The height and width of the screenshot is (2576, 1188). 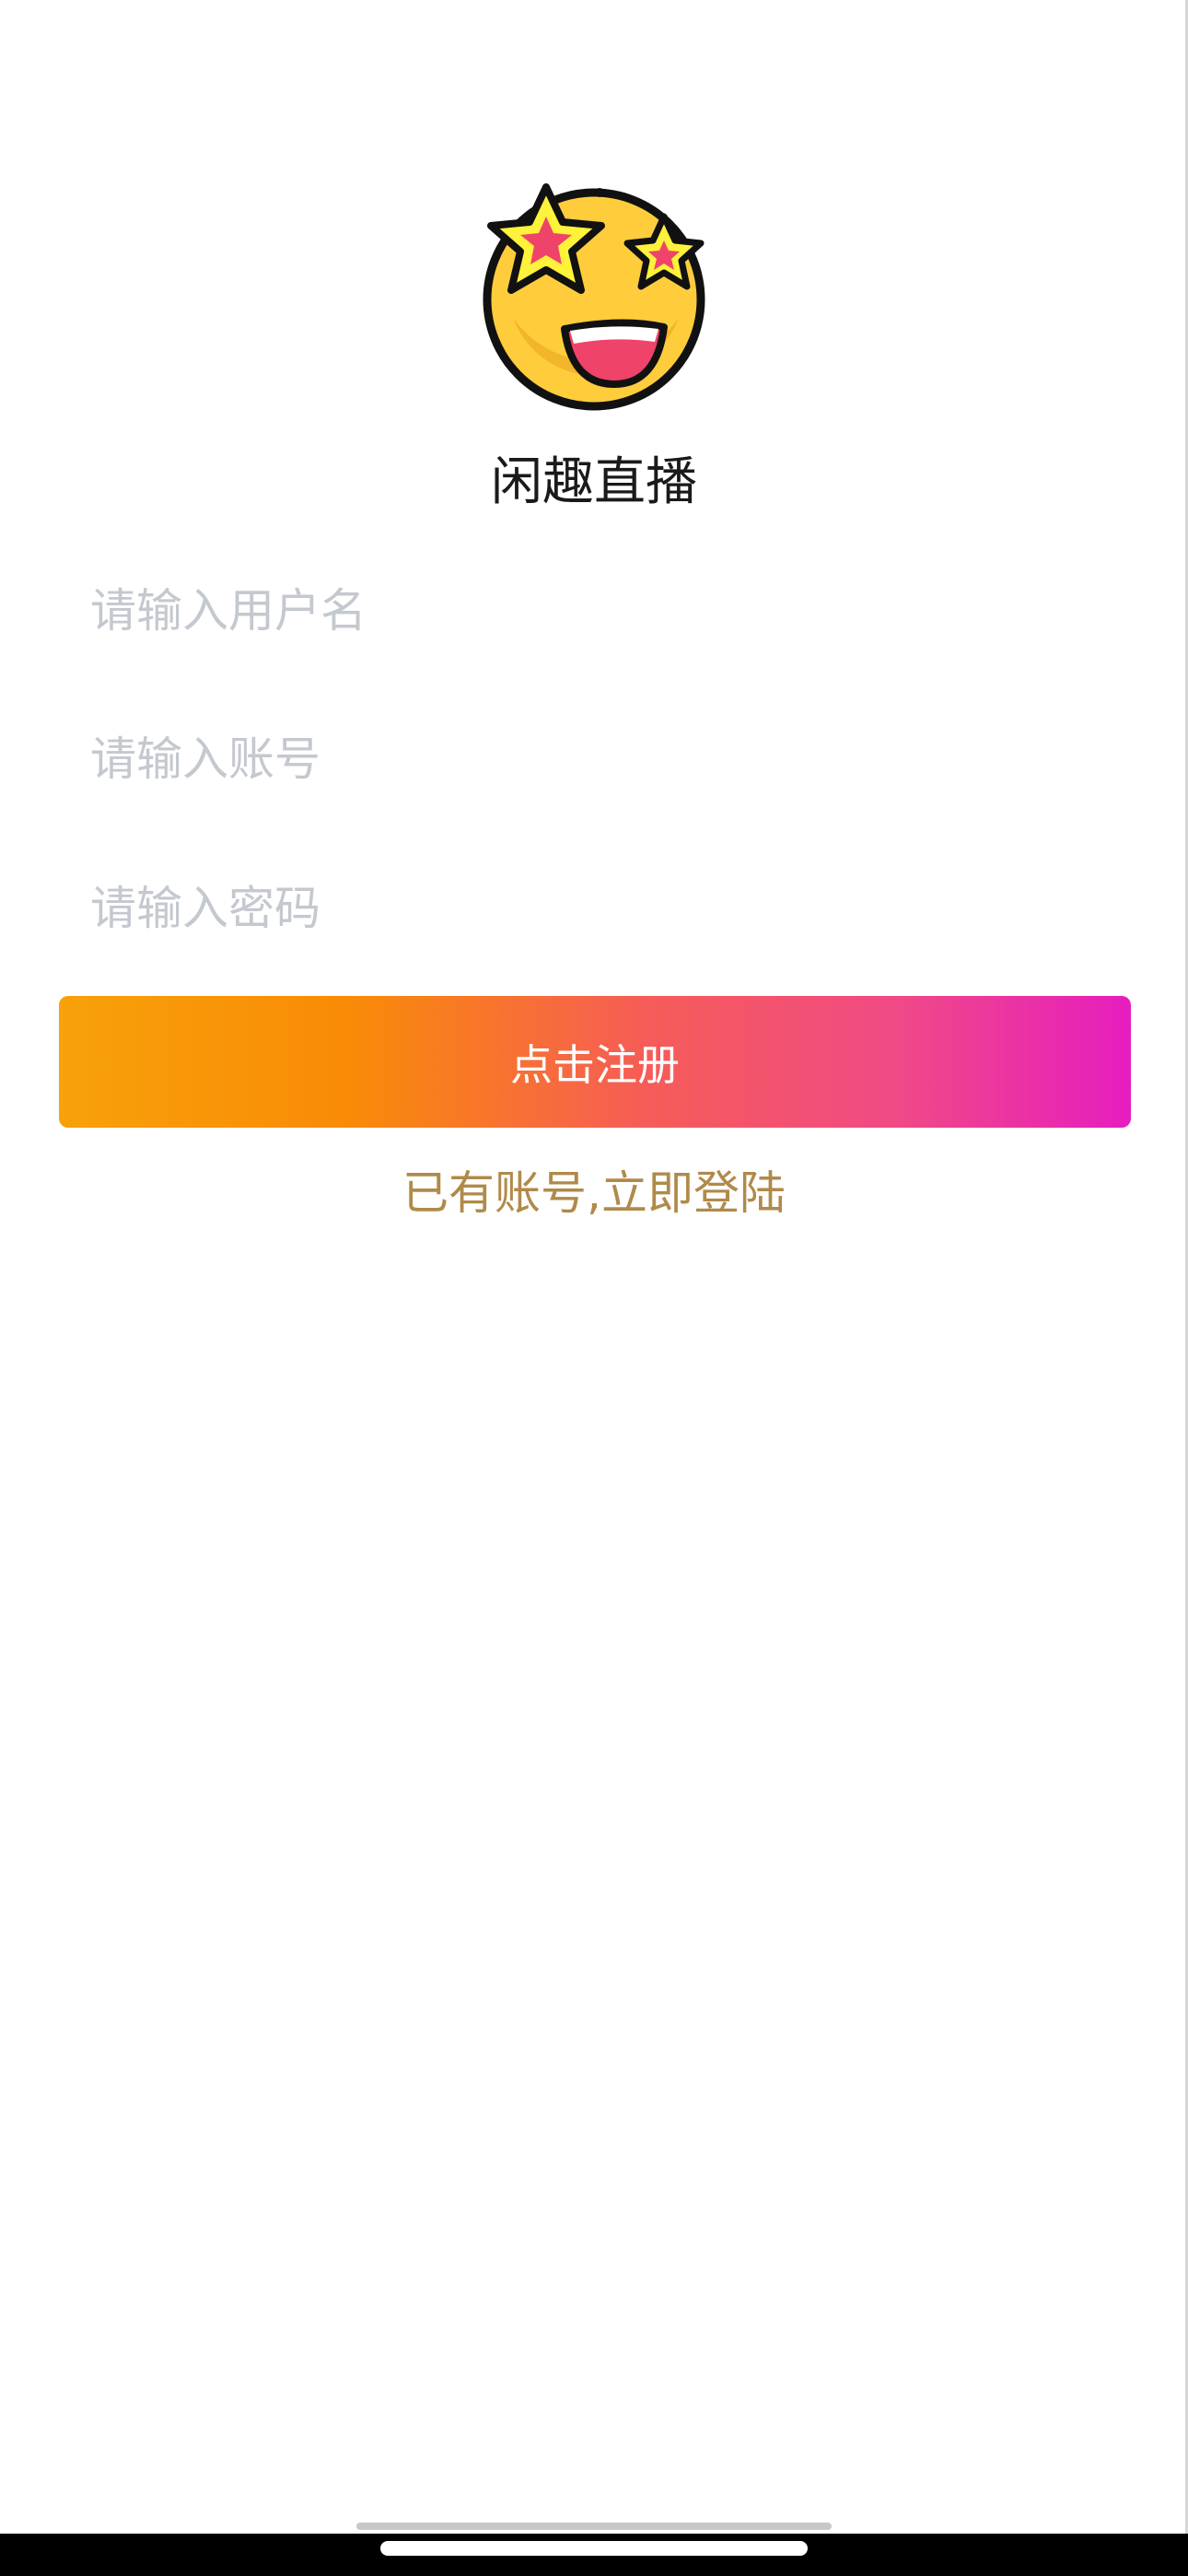 What do you see at coordinates (610, 611) in the screenshot?
I see `username-input` at bounding box center [610, 611].